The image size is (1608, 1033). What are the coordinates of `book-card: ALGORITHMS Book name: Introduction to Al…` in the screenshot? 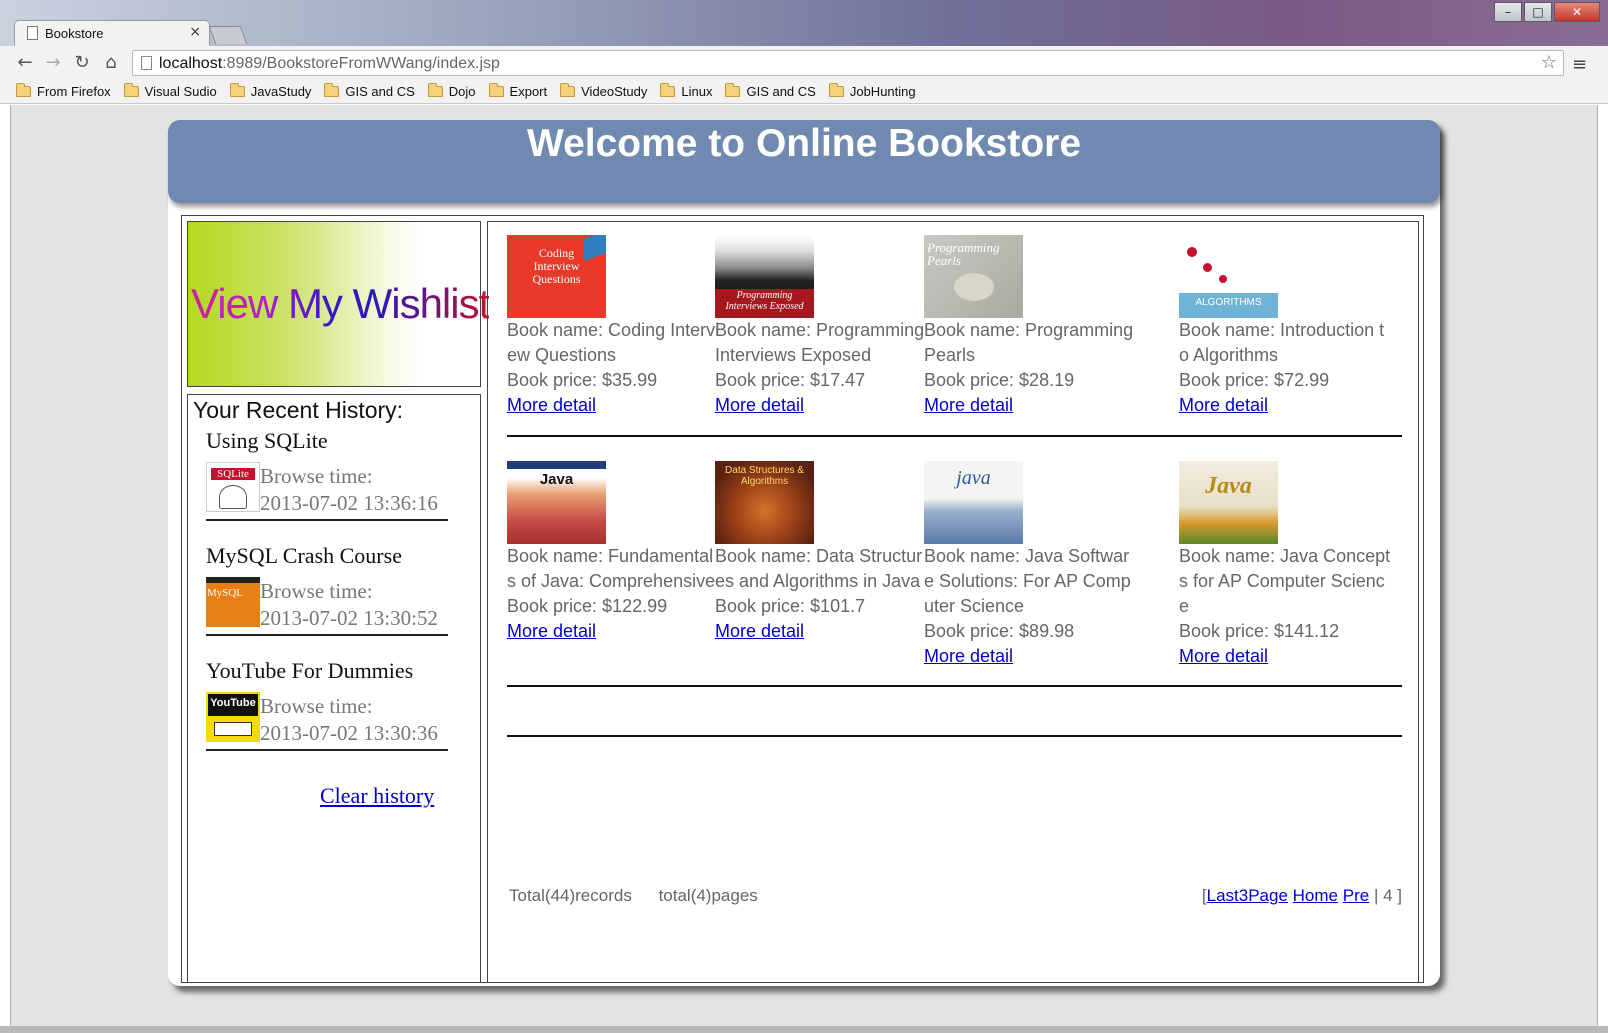 It's located at (1286, 326).